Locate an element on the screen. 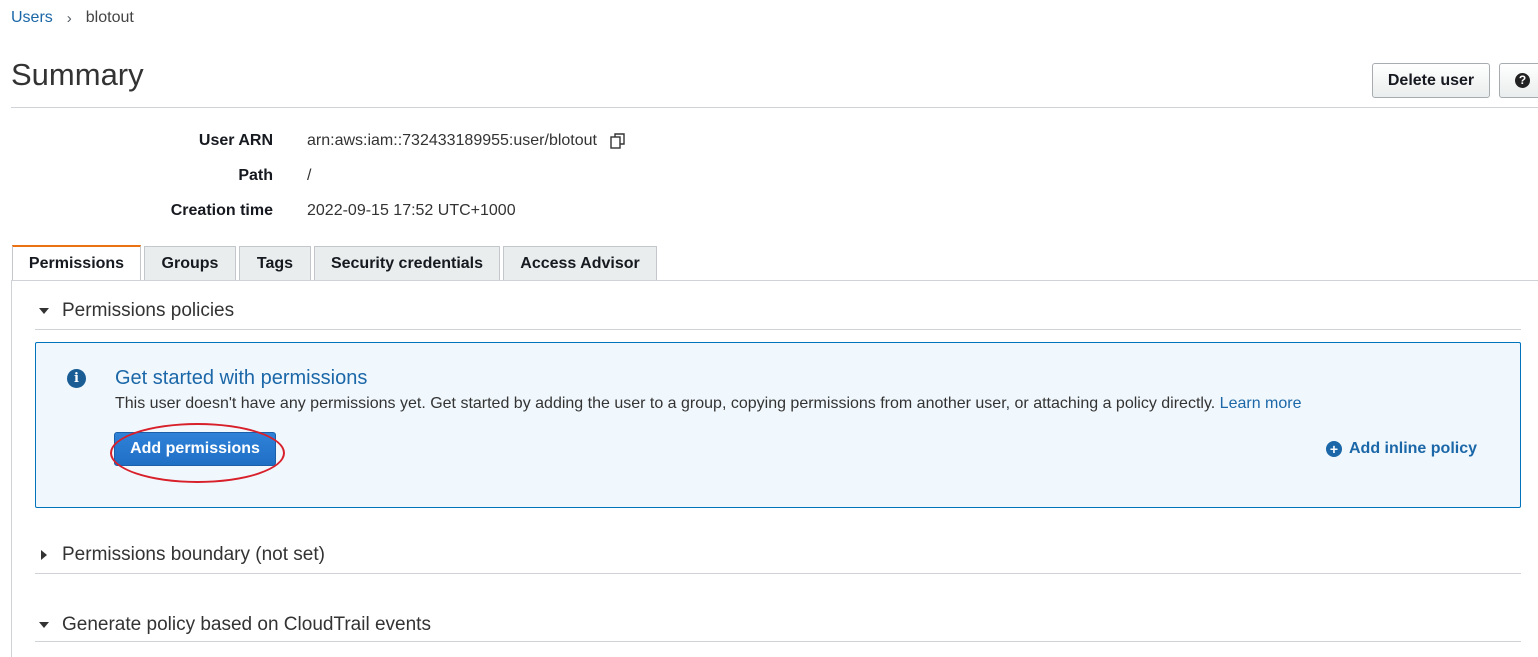 The height and width of the screenshot is (657, 1538). breadcrumb: Users › blotout is located at coordinates (72, 18).